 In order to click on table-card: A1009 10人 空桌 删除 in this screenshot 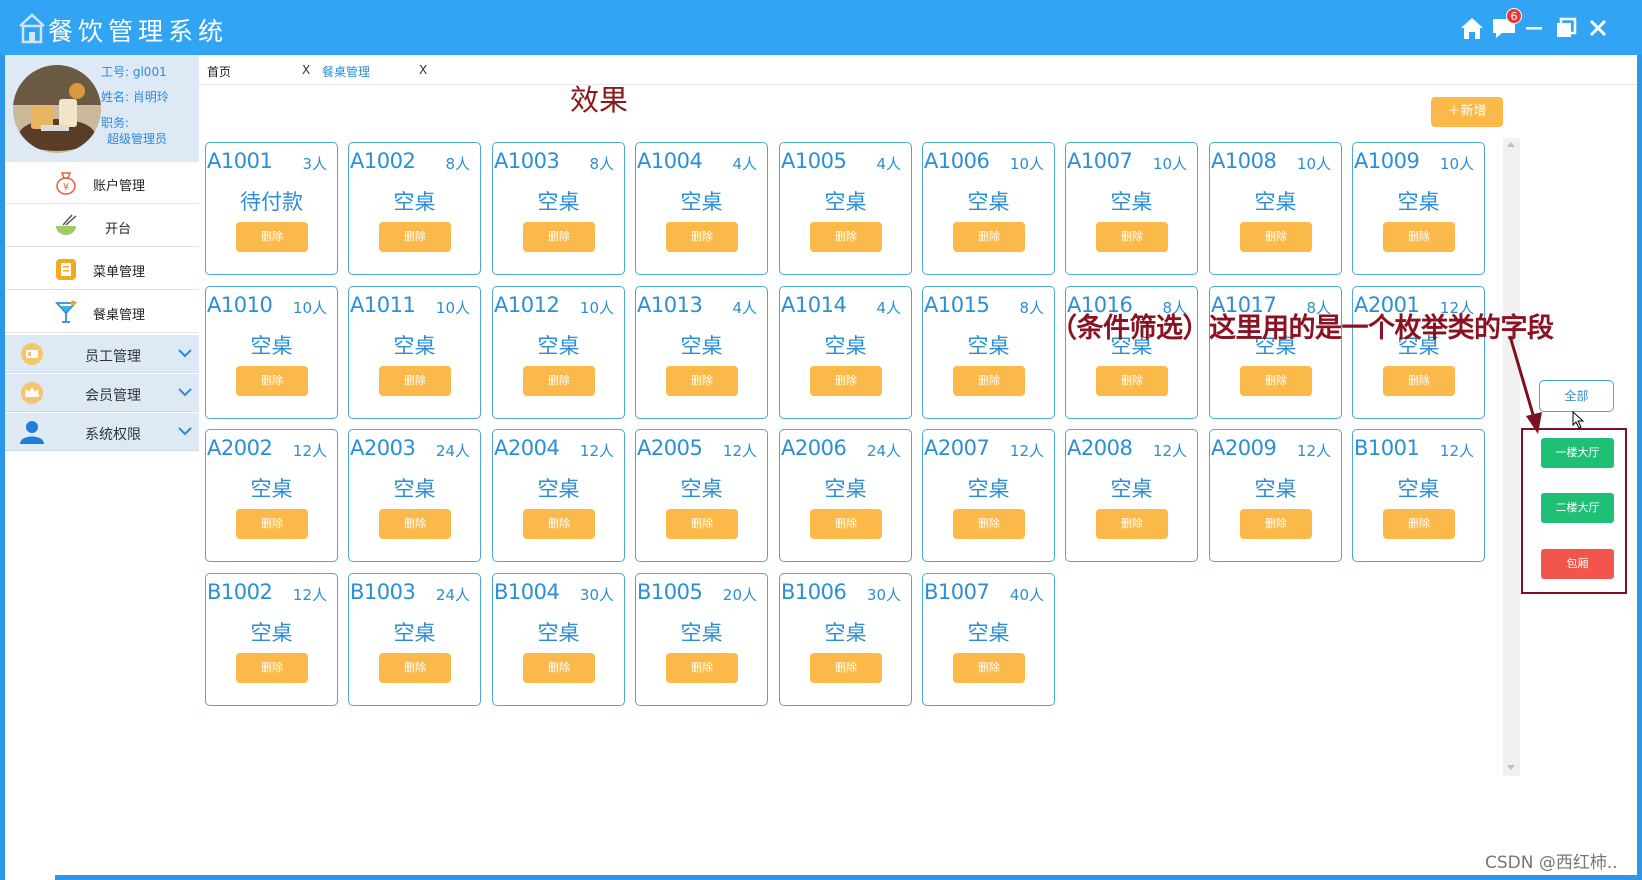, I will do `click(1418, 208)`.